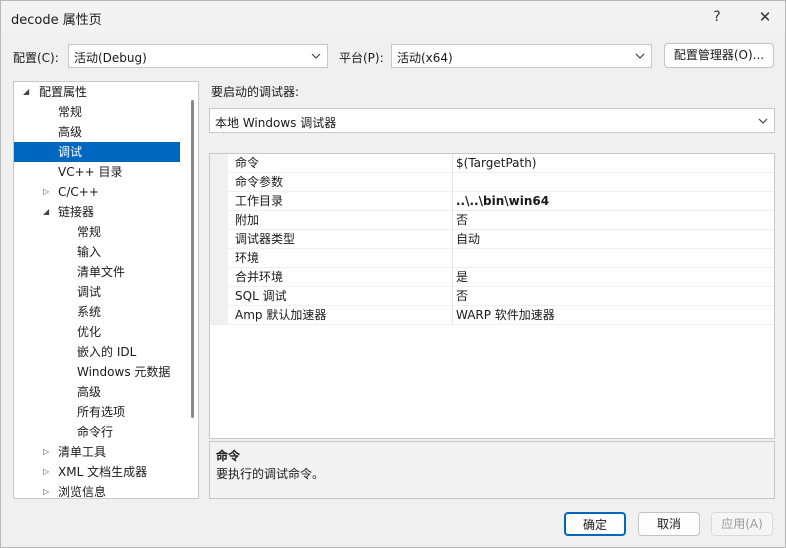  I want to click on tree-item-linker-command-line: 命令行, so click(97, 432).